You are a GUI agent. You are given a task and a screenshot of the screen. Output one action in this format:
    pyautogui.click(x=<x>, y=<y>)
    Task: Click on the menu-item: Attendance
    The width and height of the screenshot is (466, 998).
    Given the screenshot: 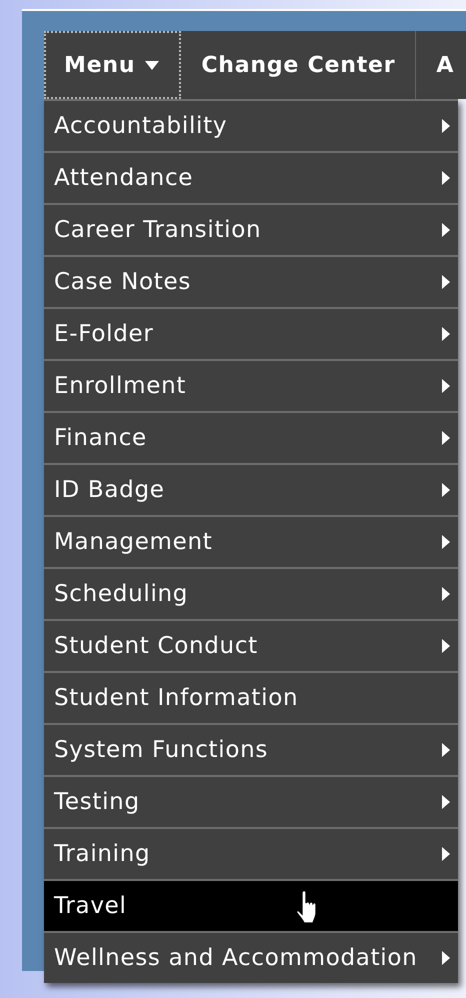 What is the action you would take?
    pyautogui.click(x=251, y=177)
    